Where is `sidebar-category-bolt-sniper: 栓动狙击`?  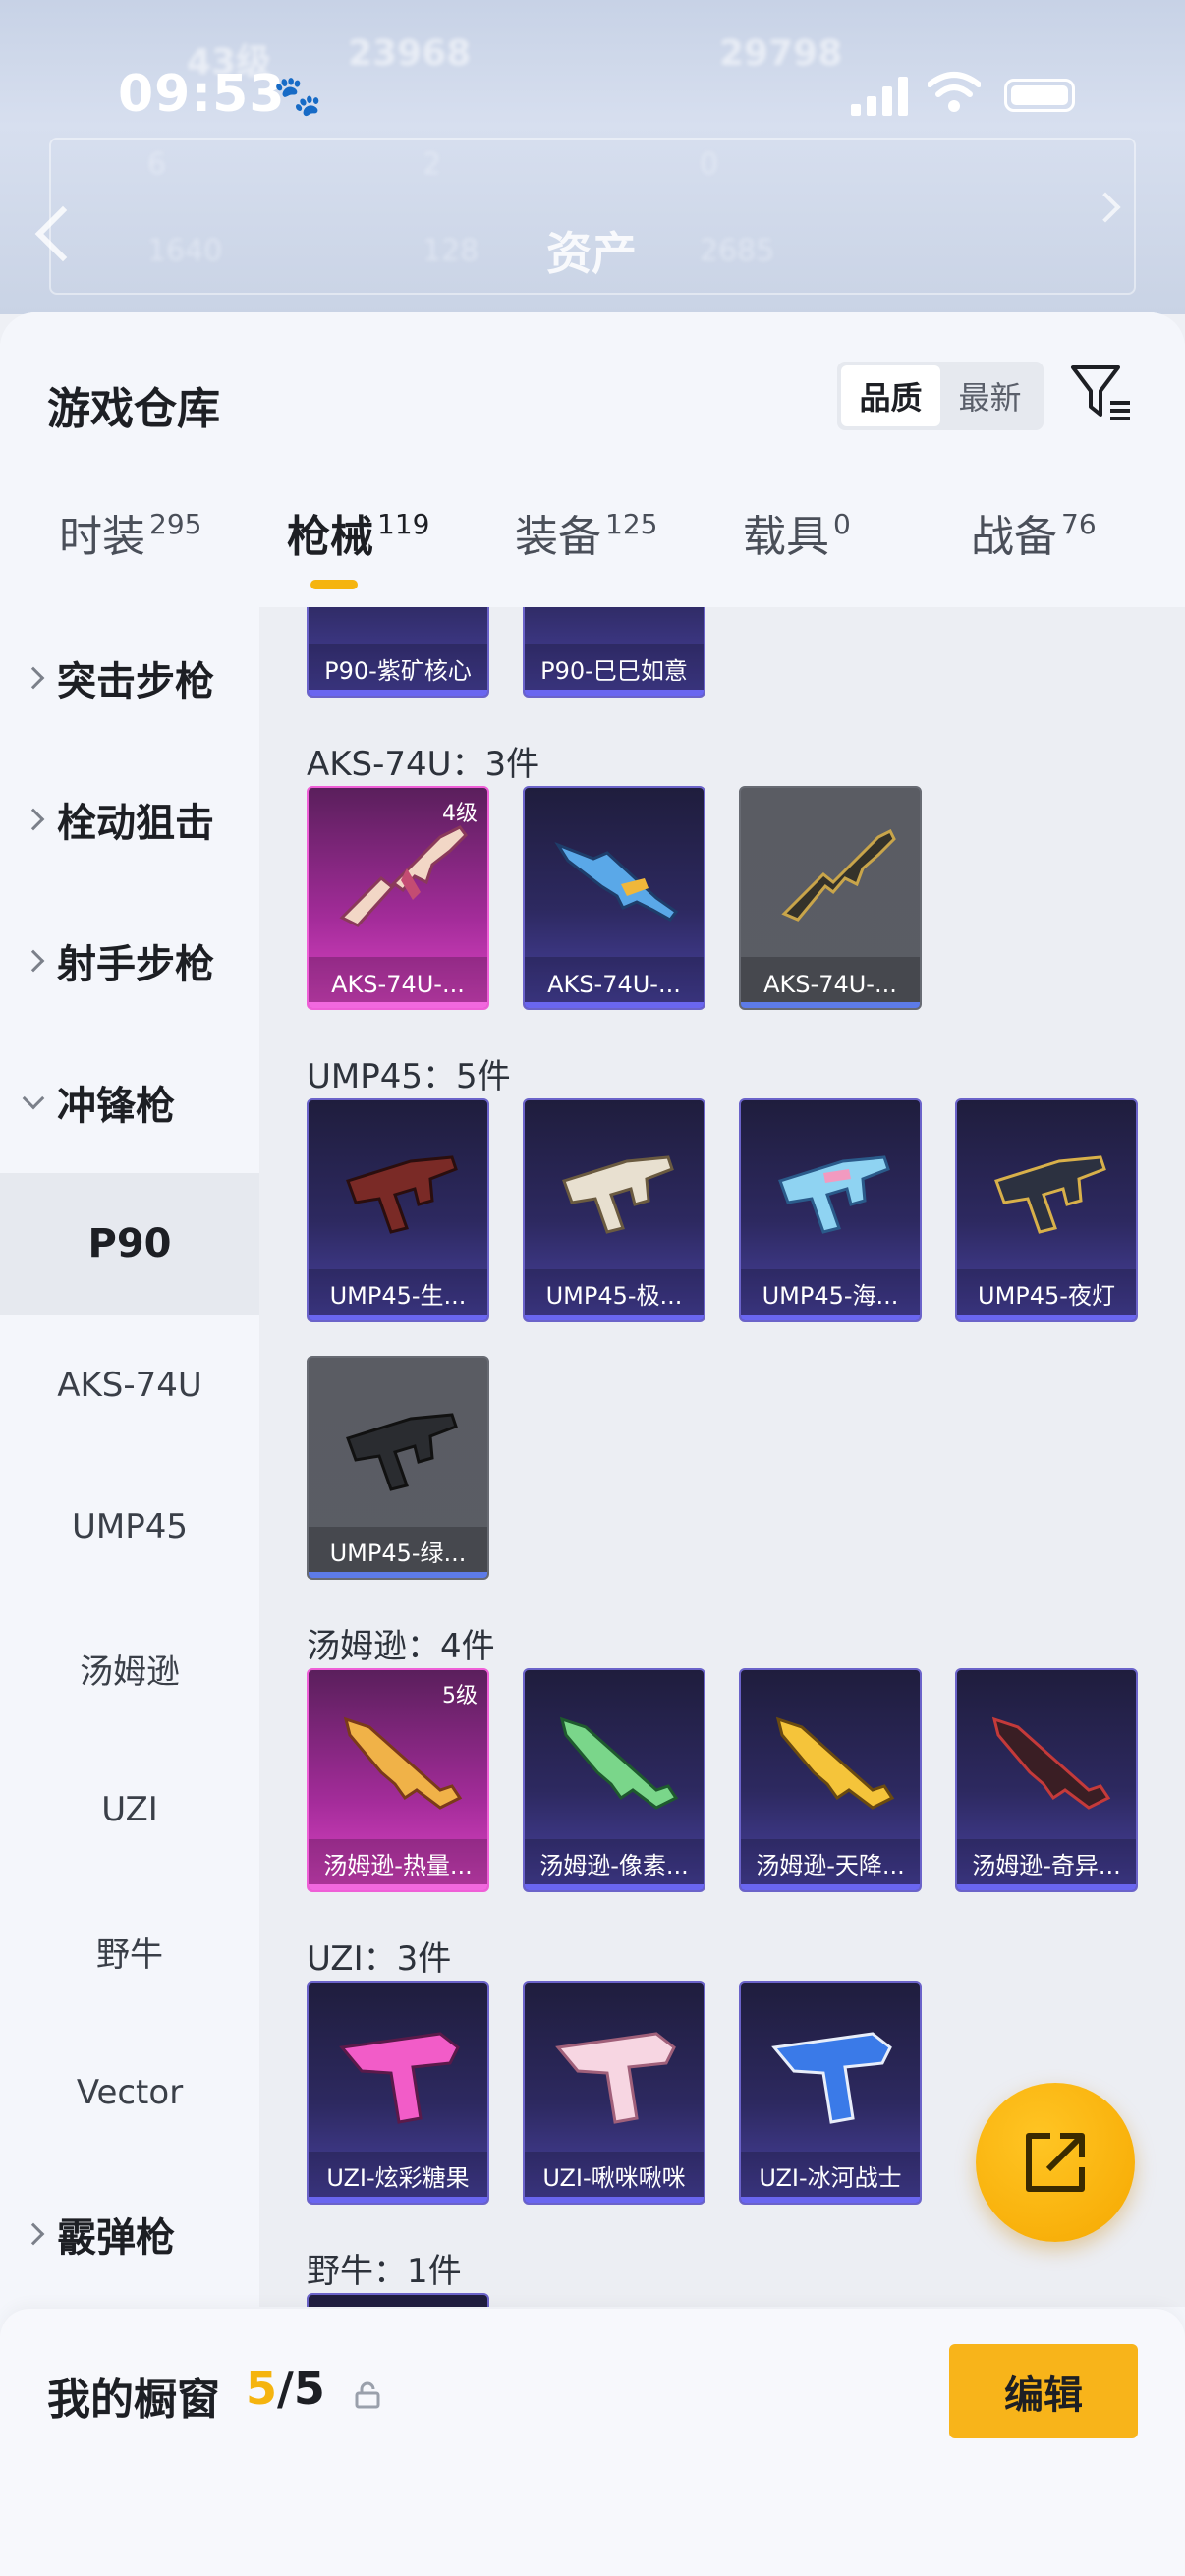 sidebar-category-bolt-sniper: 栓动狙击 is located at coordinates (130, 819).